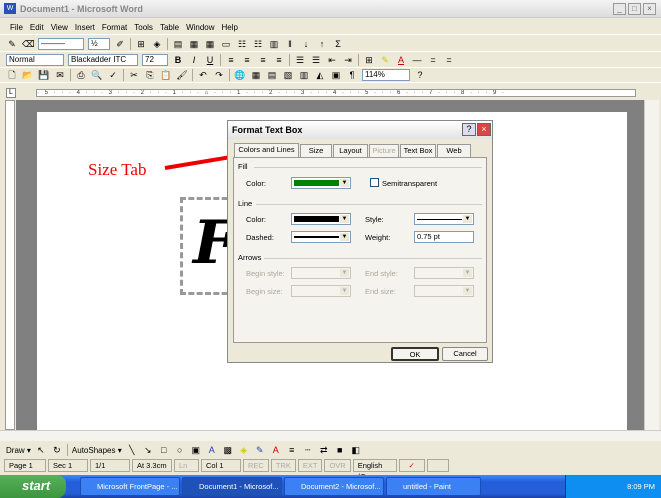 The width and height of the screenshot is (661, 498). I want to click on oval-icon: ○, so click(180, 450).